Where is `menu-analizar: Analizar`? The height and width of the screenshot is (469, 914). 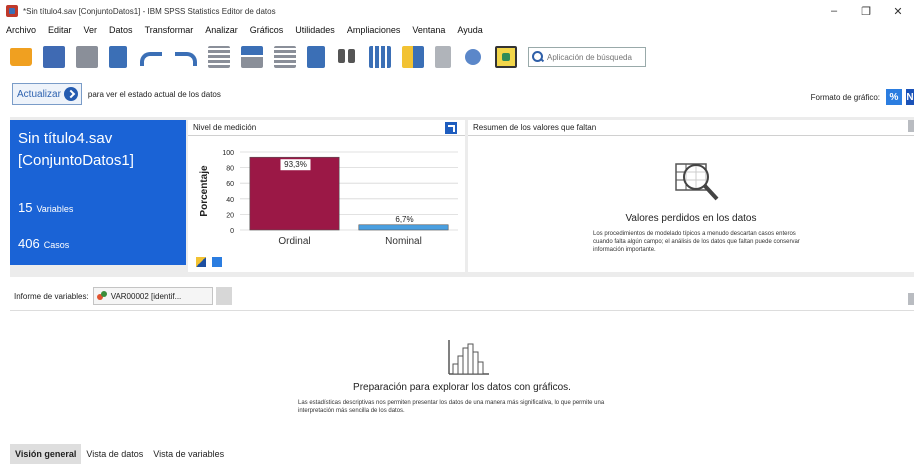
menu-analizar: Analizar is located at coordinates (221, 30).